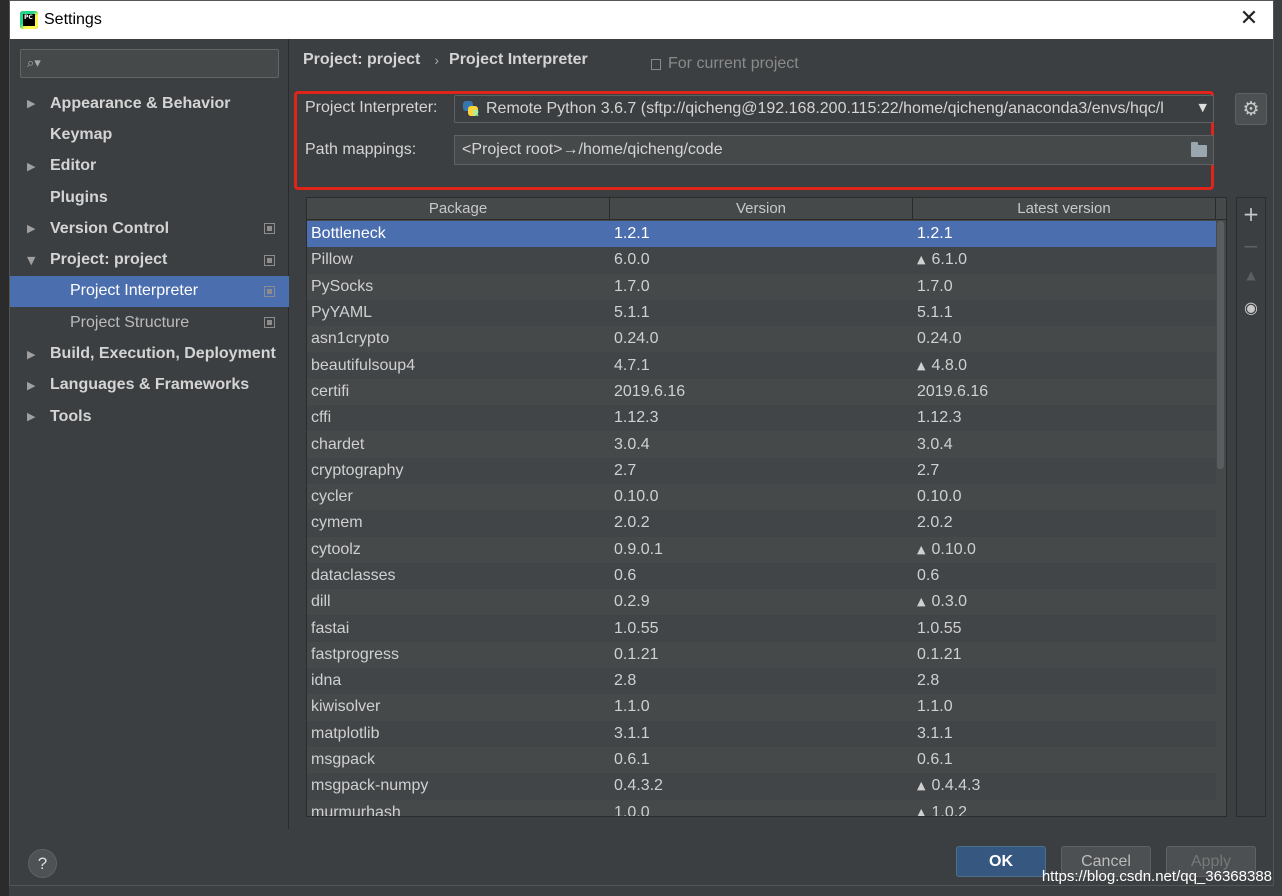  Describe the element at coordinates (149, 103) in the screenshot. I see `sidebar-item-appearance-behavior: ▶ Appearance & Behavior` at that location.